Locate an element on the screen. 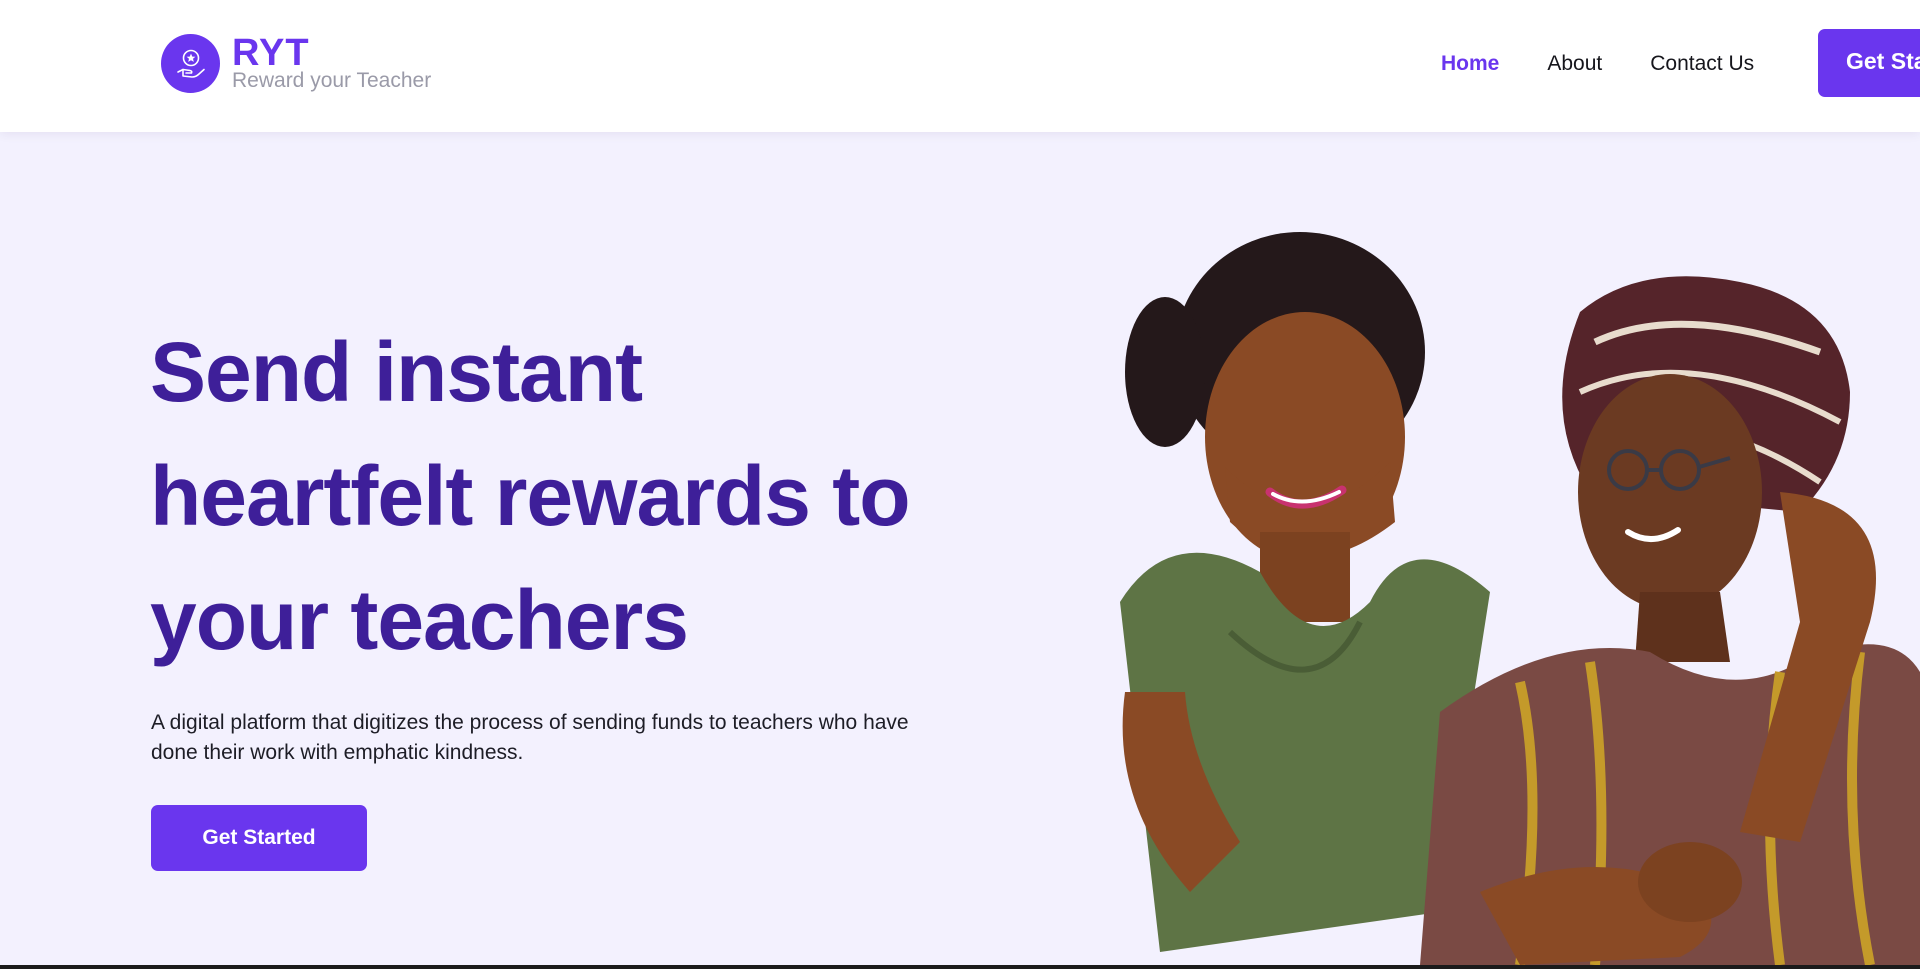  brand-text: RYT Reward your Teacher is located at coordinates (332, 62).